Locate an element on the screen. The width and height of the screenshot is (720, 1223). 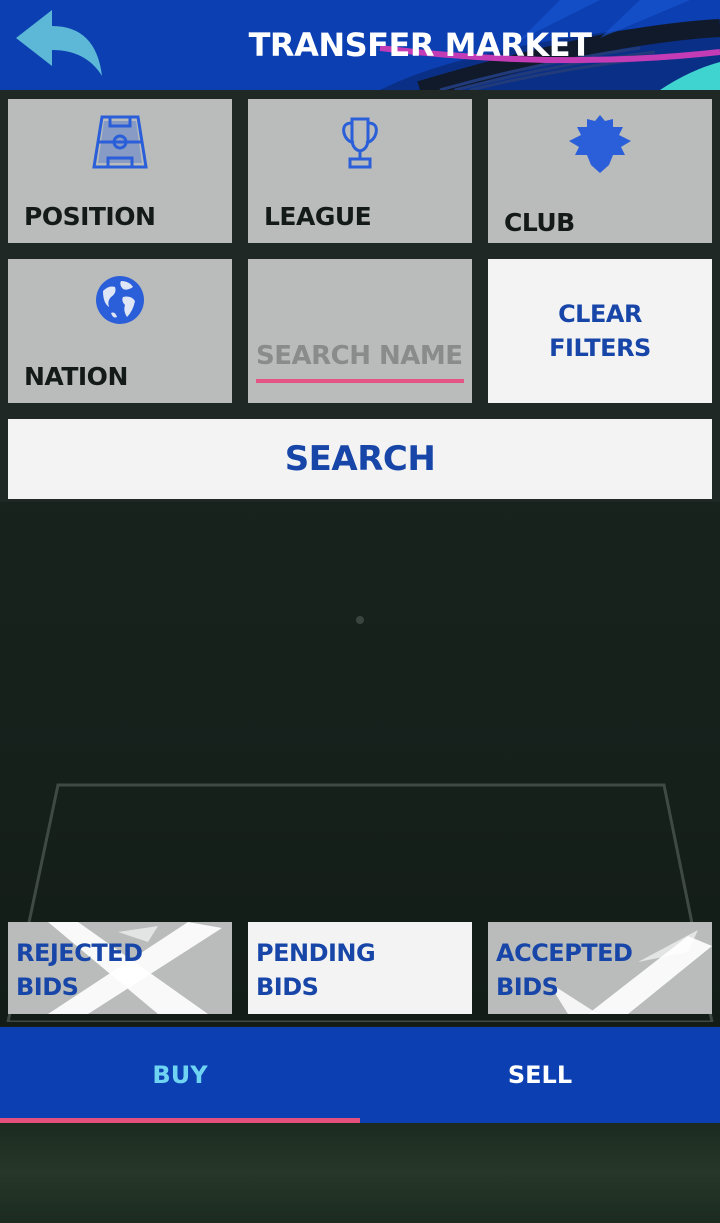
bottom-tab-bar: BUY SELL is located at coordinates (360, 1075).